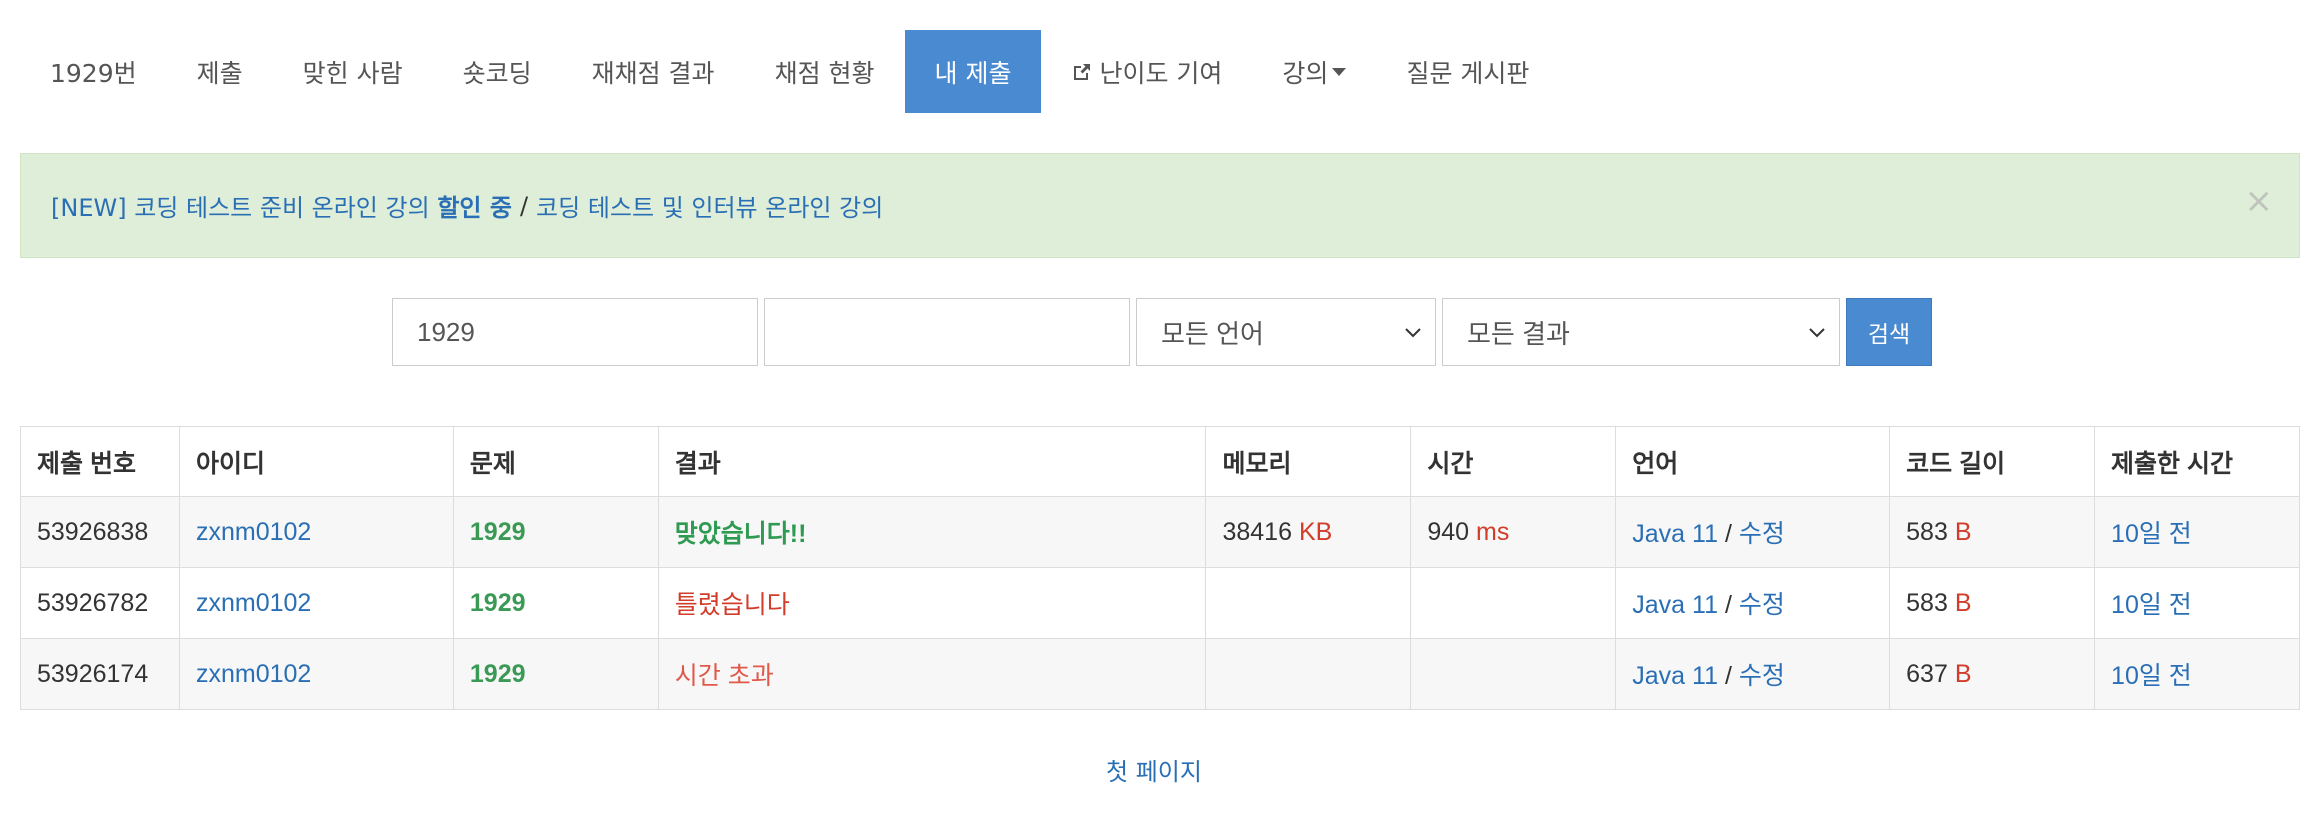  What do you see at coordinates (1753, 461) in the screenshot?
I see `header-language: 언어` at bounding box center [1753, 461].